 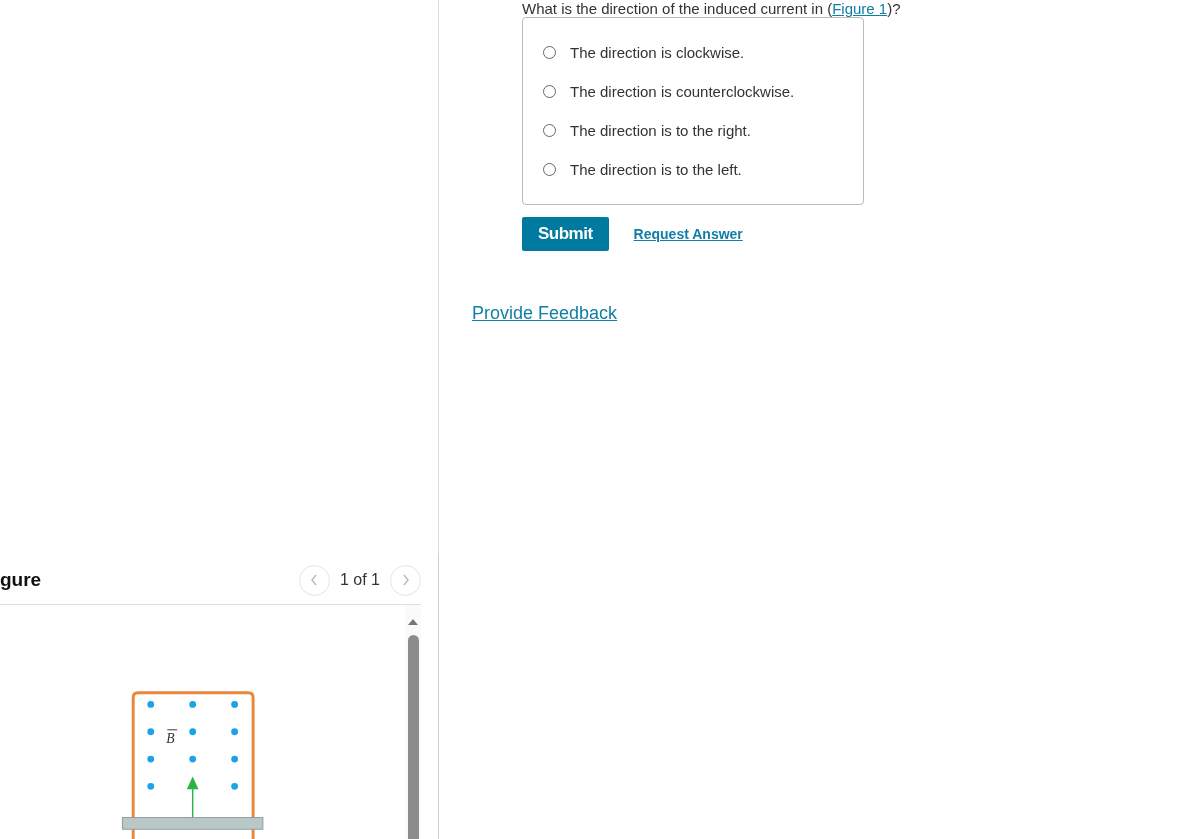 I want to click on request-answer-link: Request Answer, so click(x=688, y=234).